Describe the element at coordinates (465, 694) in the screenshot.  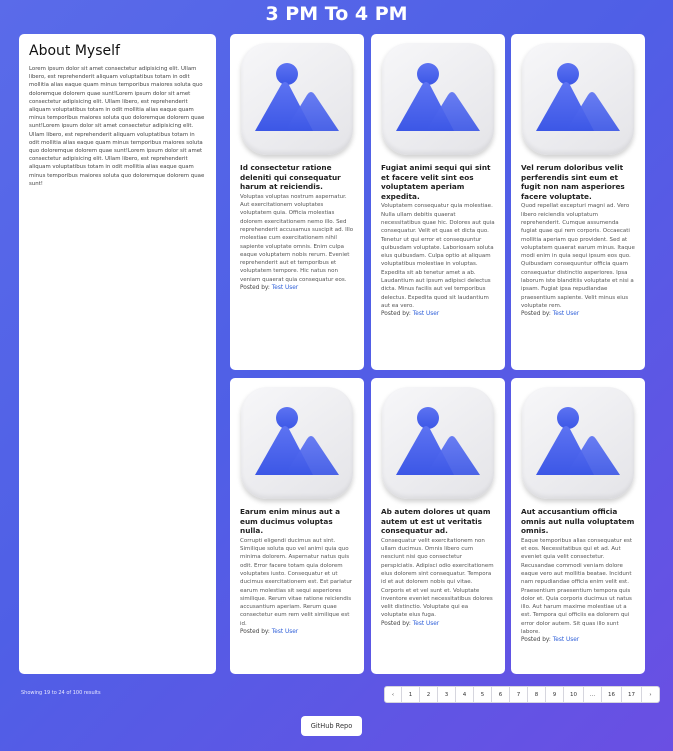
I see `page-link: 4` at that location.